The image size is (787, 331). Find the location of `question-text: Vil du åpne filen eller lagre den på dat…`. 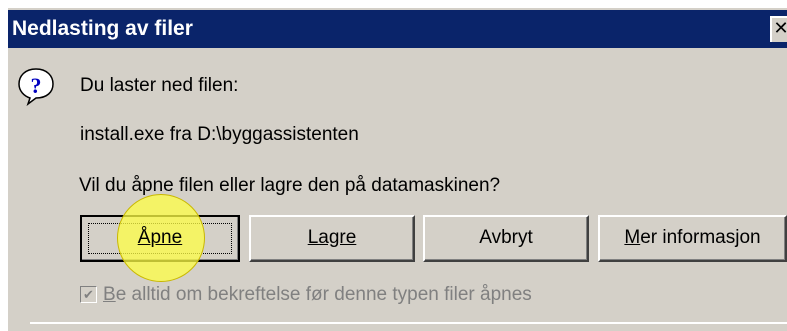

question-text: Vil du åpne filen eller lagre den på dat… is located at coordinates (290, 185).